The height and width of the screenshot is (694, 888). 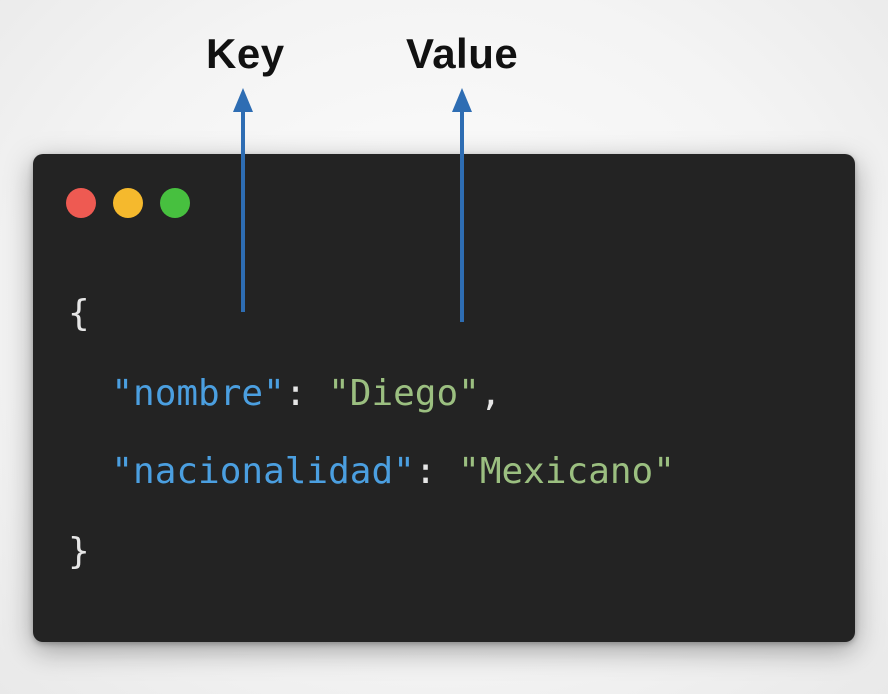 I want to click on open-brace: {, so click(x=79, y=313).